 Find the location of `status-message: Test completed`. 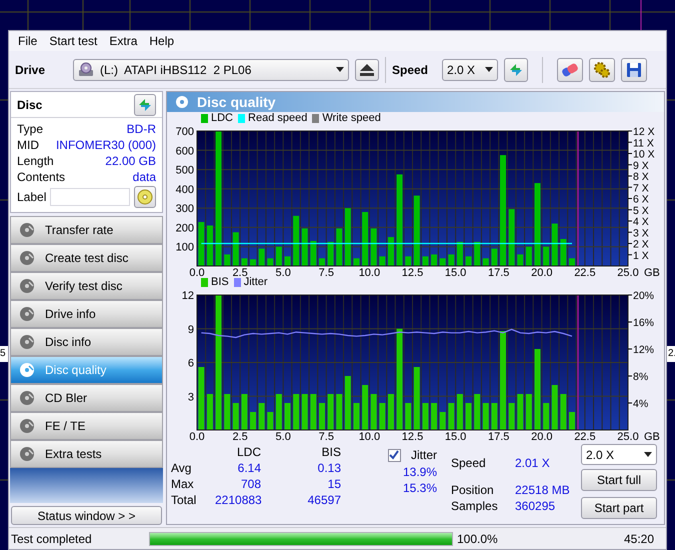

status-message: Test completed is located at coordinates (51, 539).